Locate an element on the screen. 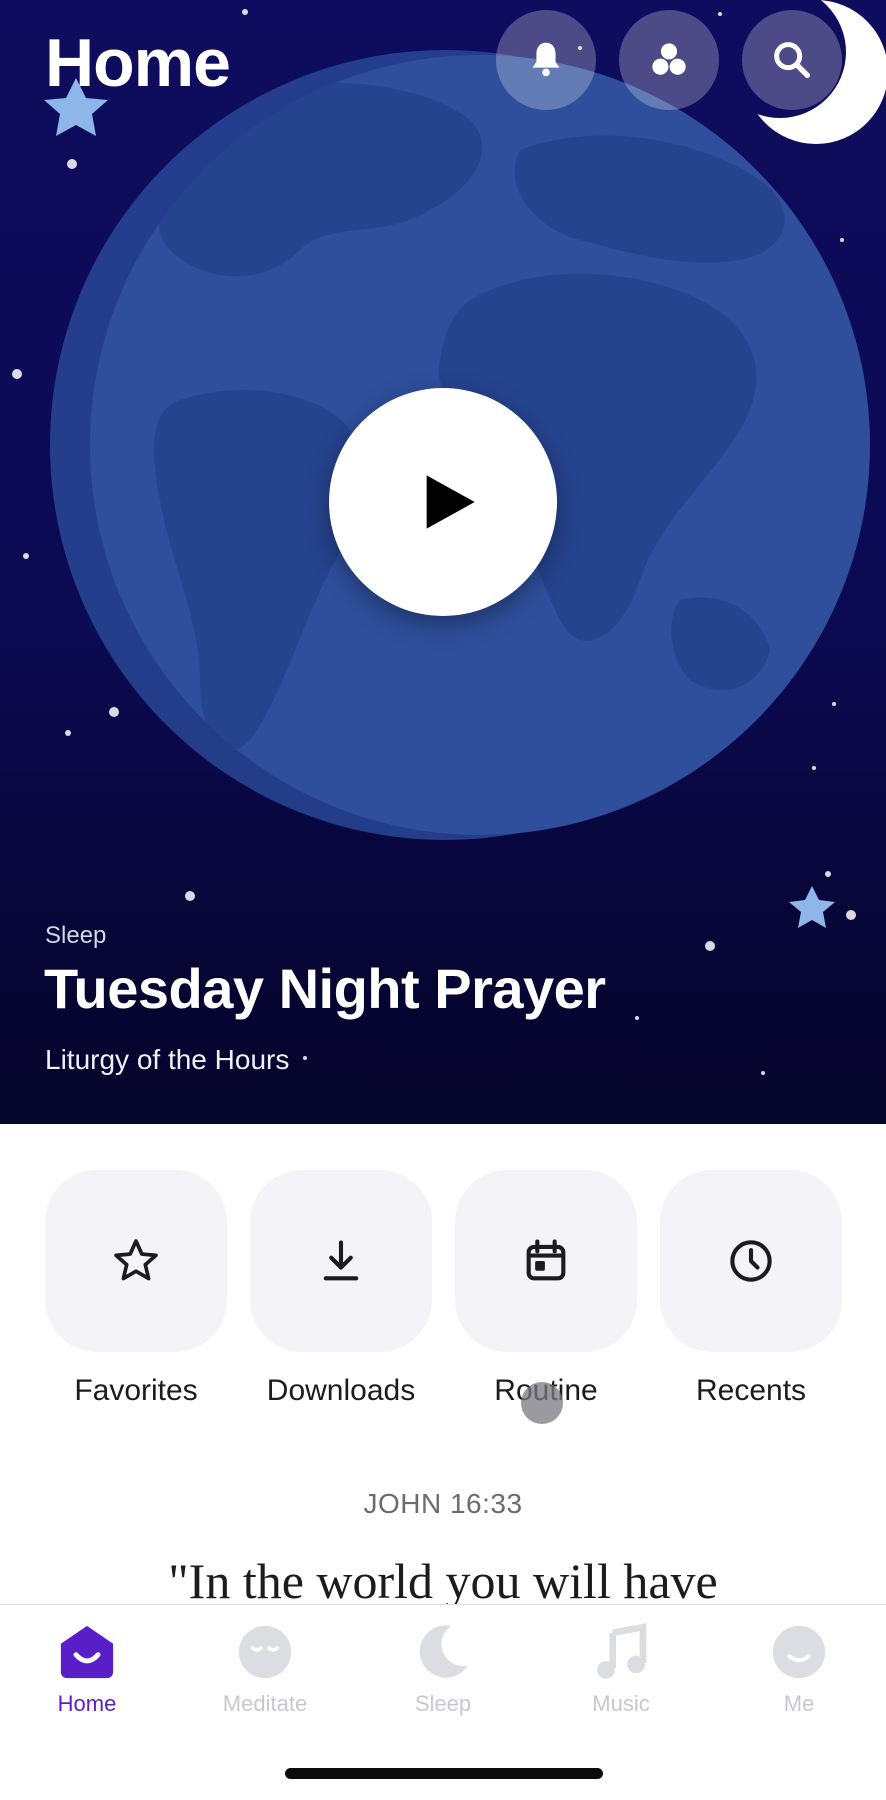 The width and height of the screenshot is (886, 1800). calendar-icon is located at coordinates (546, 1260).